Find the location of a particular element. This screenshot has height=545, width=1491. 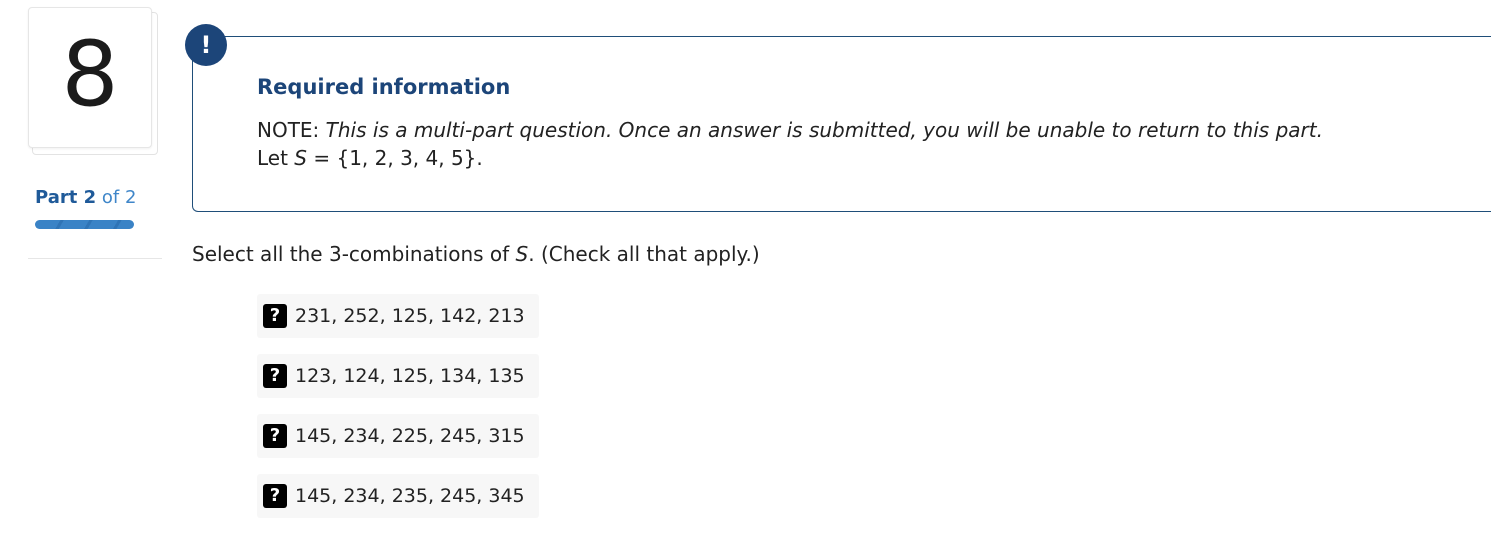

answer-option-4: ? 145, 234, 235, 245, 345 is located at coordinates (398, 496).